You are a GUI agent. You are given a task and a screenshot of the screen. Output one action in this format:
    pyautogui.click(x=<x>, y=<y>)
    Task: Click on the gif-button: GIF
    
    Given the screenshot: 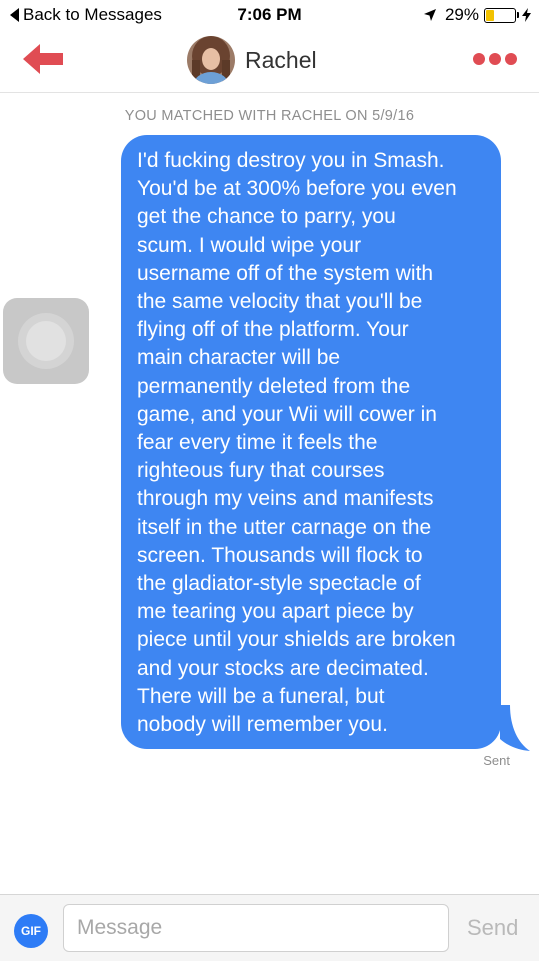 What is the action you would take?
    pyautogui.click(x=31, y=931)
    